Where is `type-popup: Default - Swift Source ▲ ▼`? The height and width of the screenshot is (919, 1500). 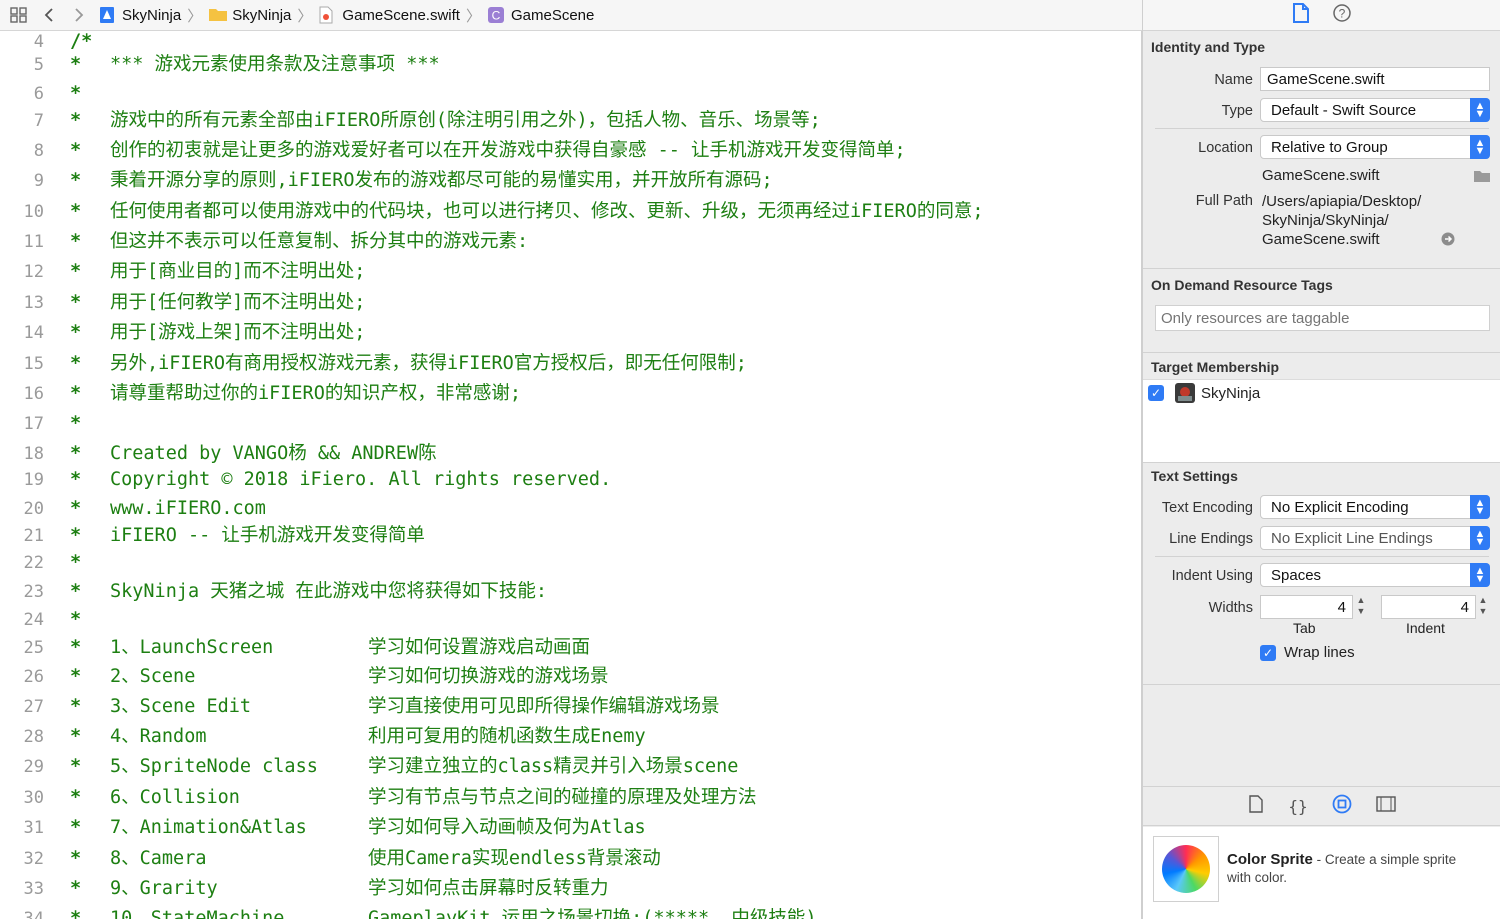
type-popup: Default - Swift Source ▲ ▼ is located at coordinates (1375, 110).